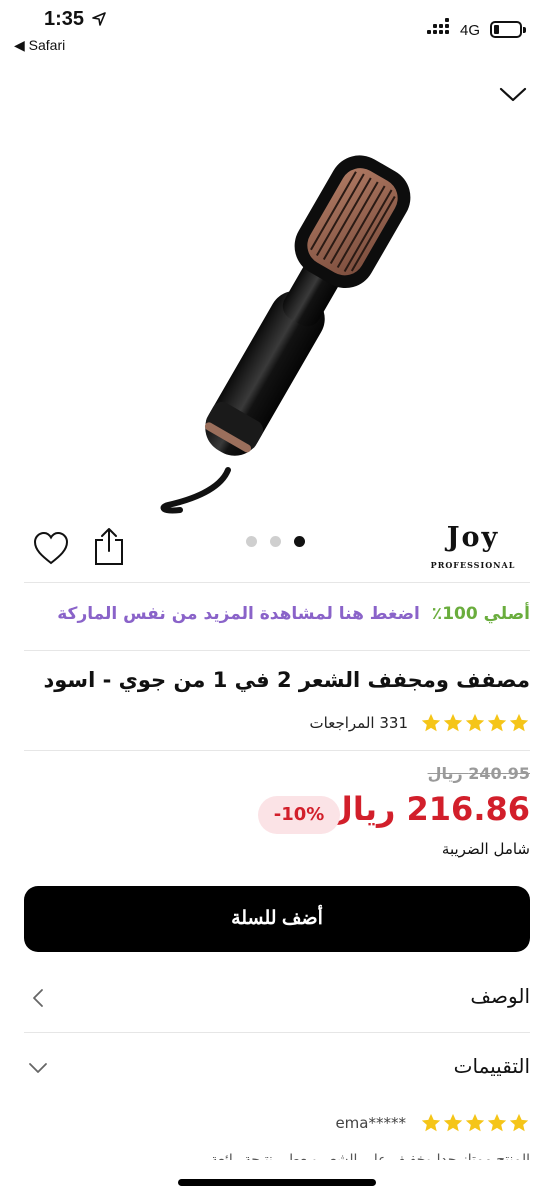  I want to click on network-type: 4G, so click(470, 30).